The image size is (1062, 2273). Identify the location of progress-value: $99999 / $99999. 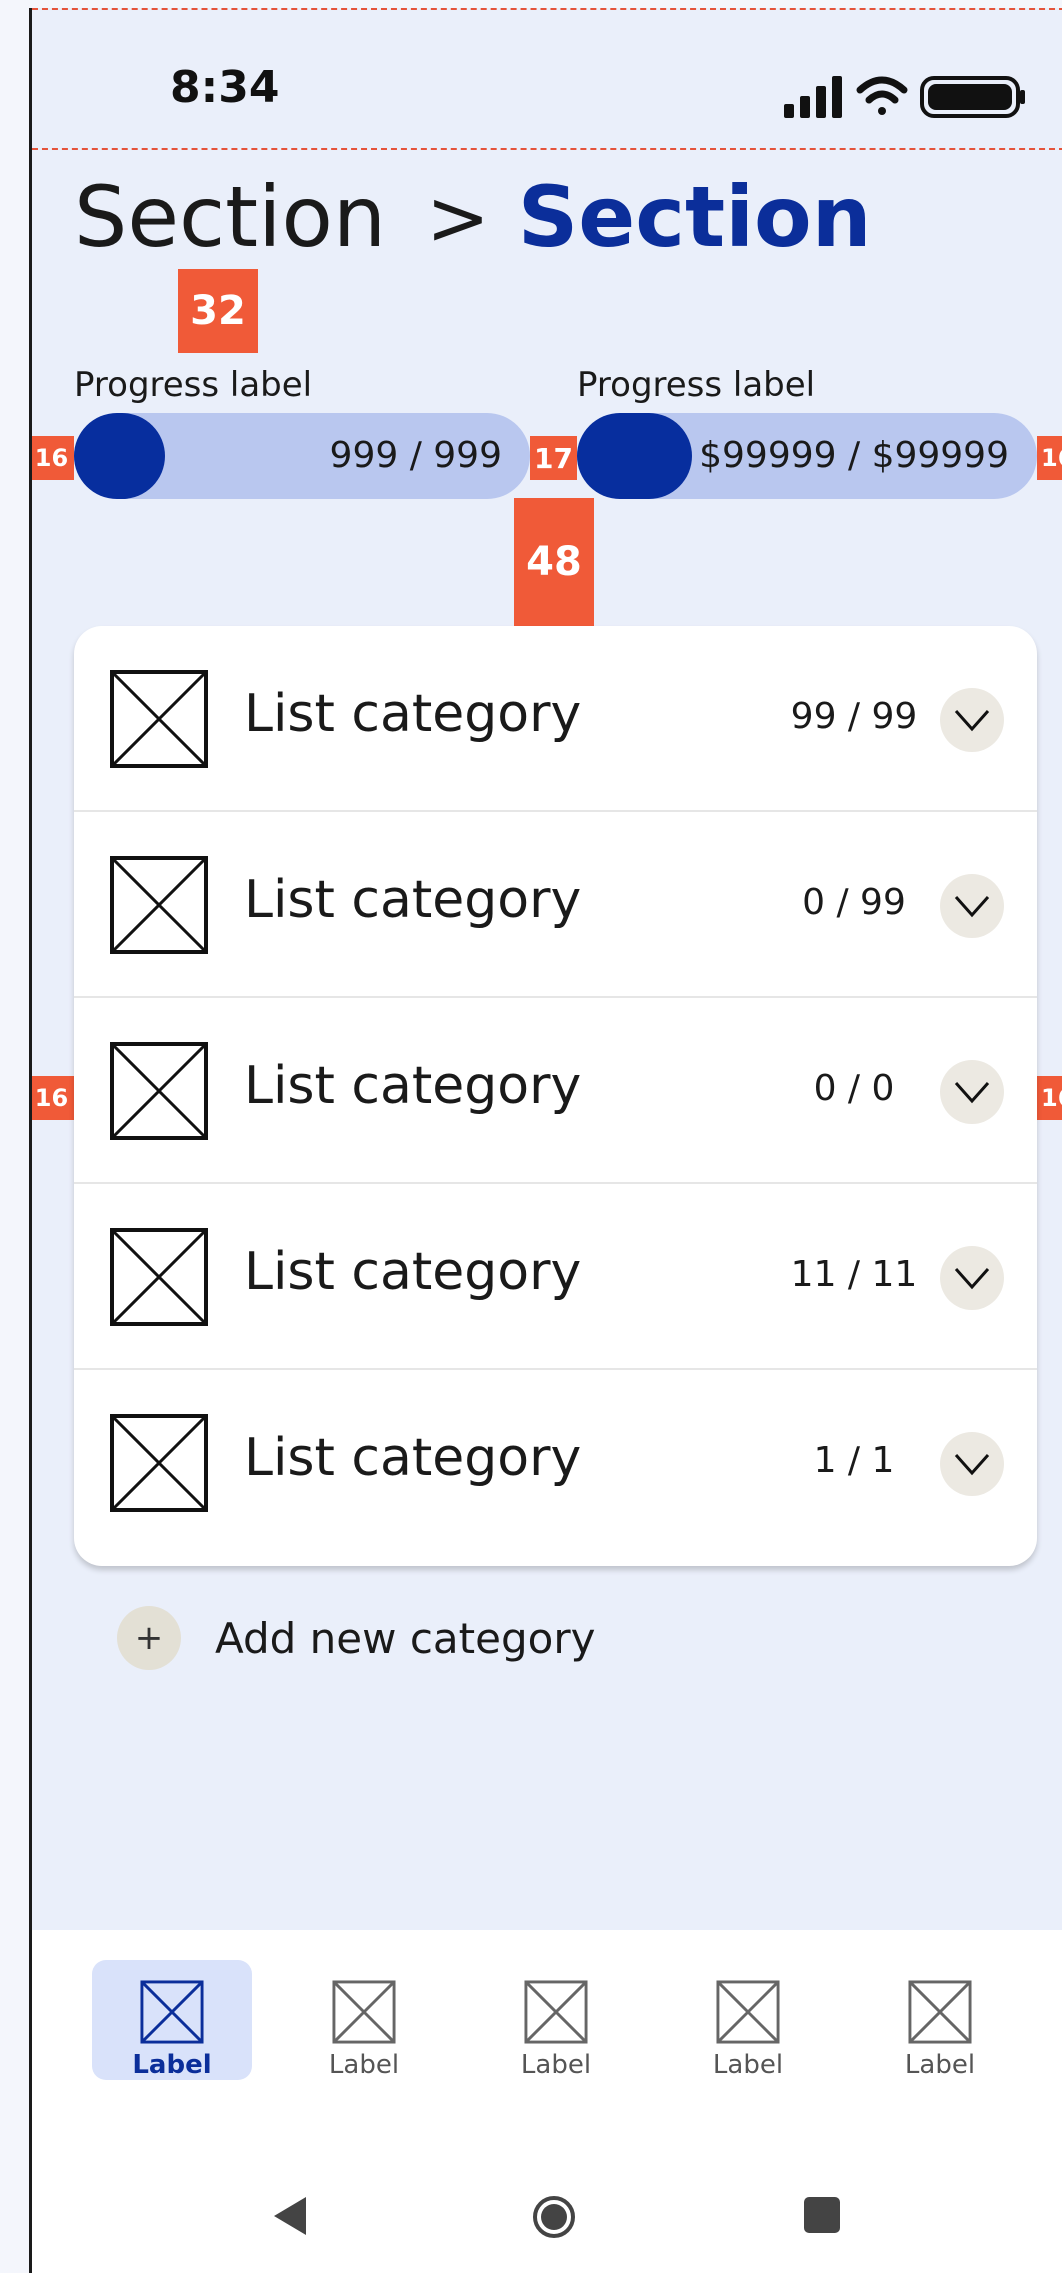
(854, 455).